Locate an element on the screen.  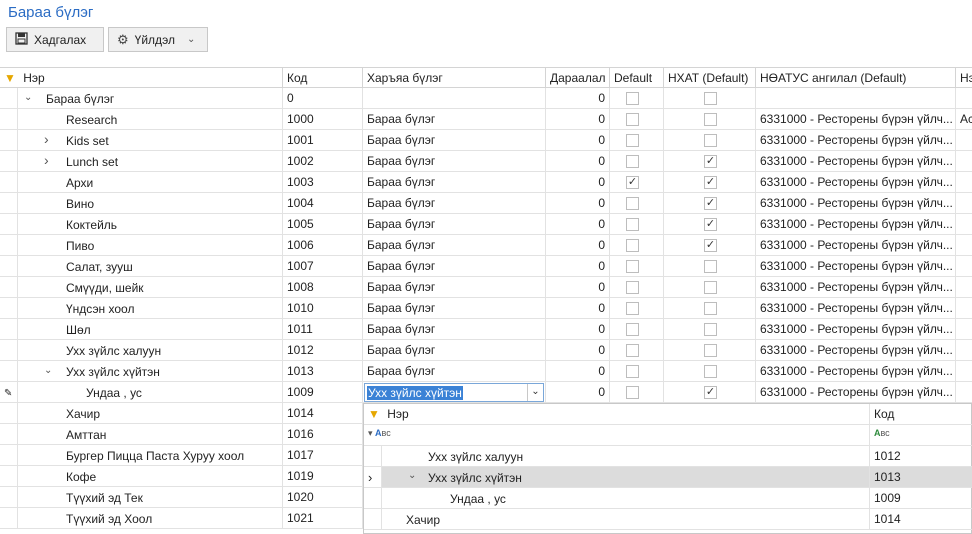
cell-extra: Ac is located at coordinates (964, 119).